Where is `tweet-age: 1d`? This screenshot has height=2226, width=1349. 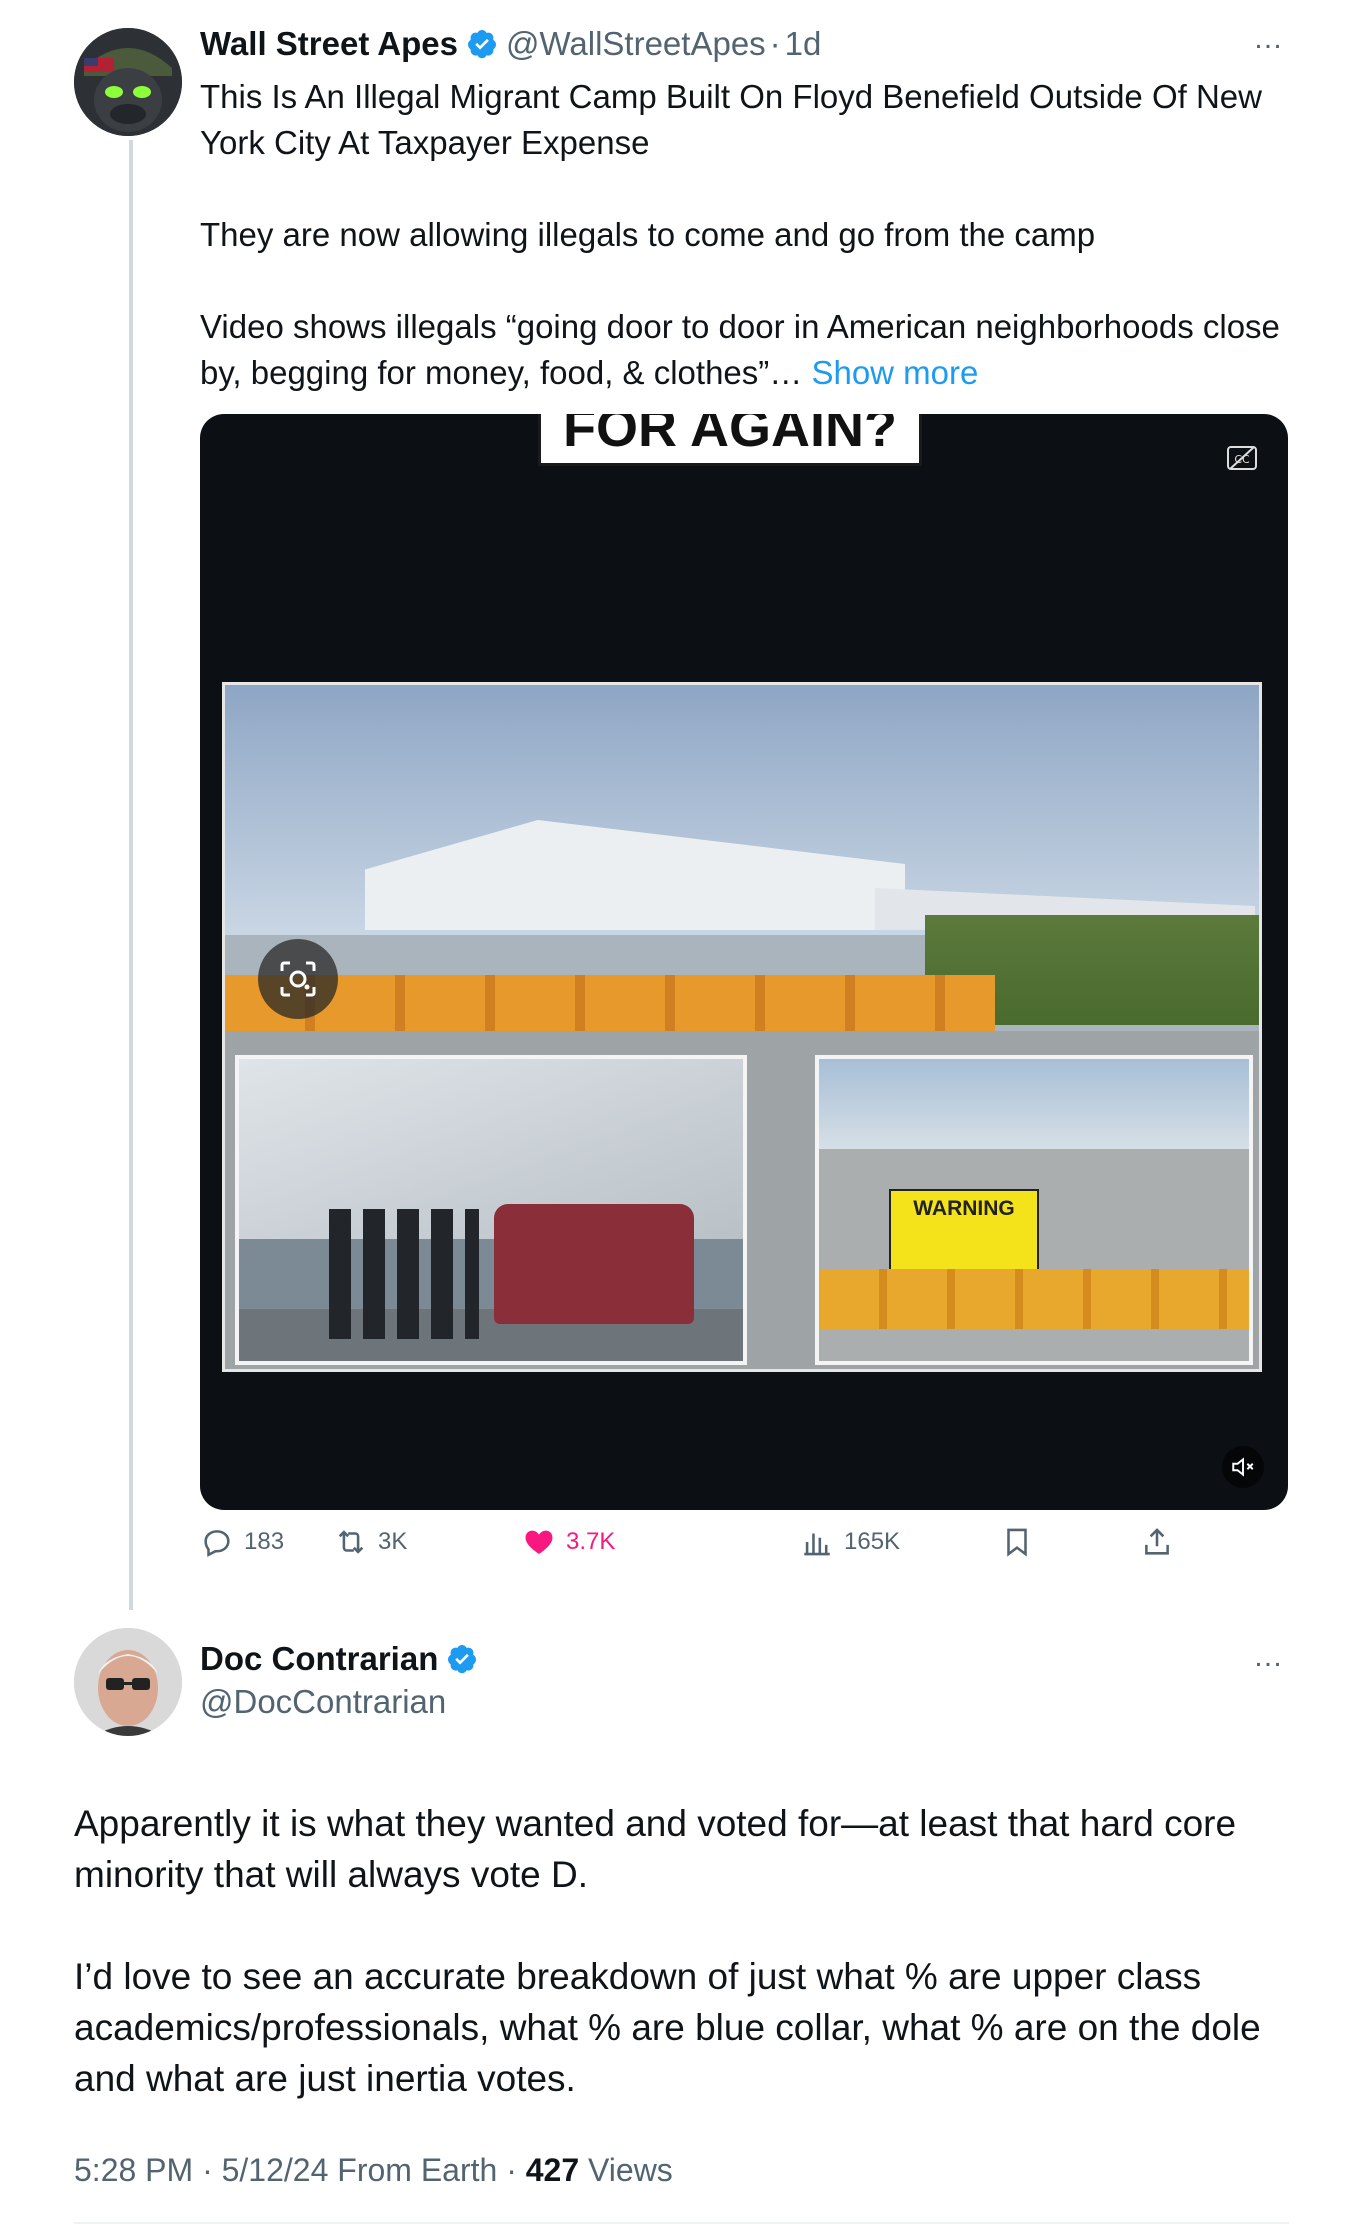 tweet-age: 1d is located at coordinates (803, 44).